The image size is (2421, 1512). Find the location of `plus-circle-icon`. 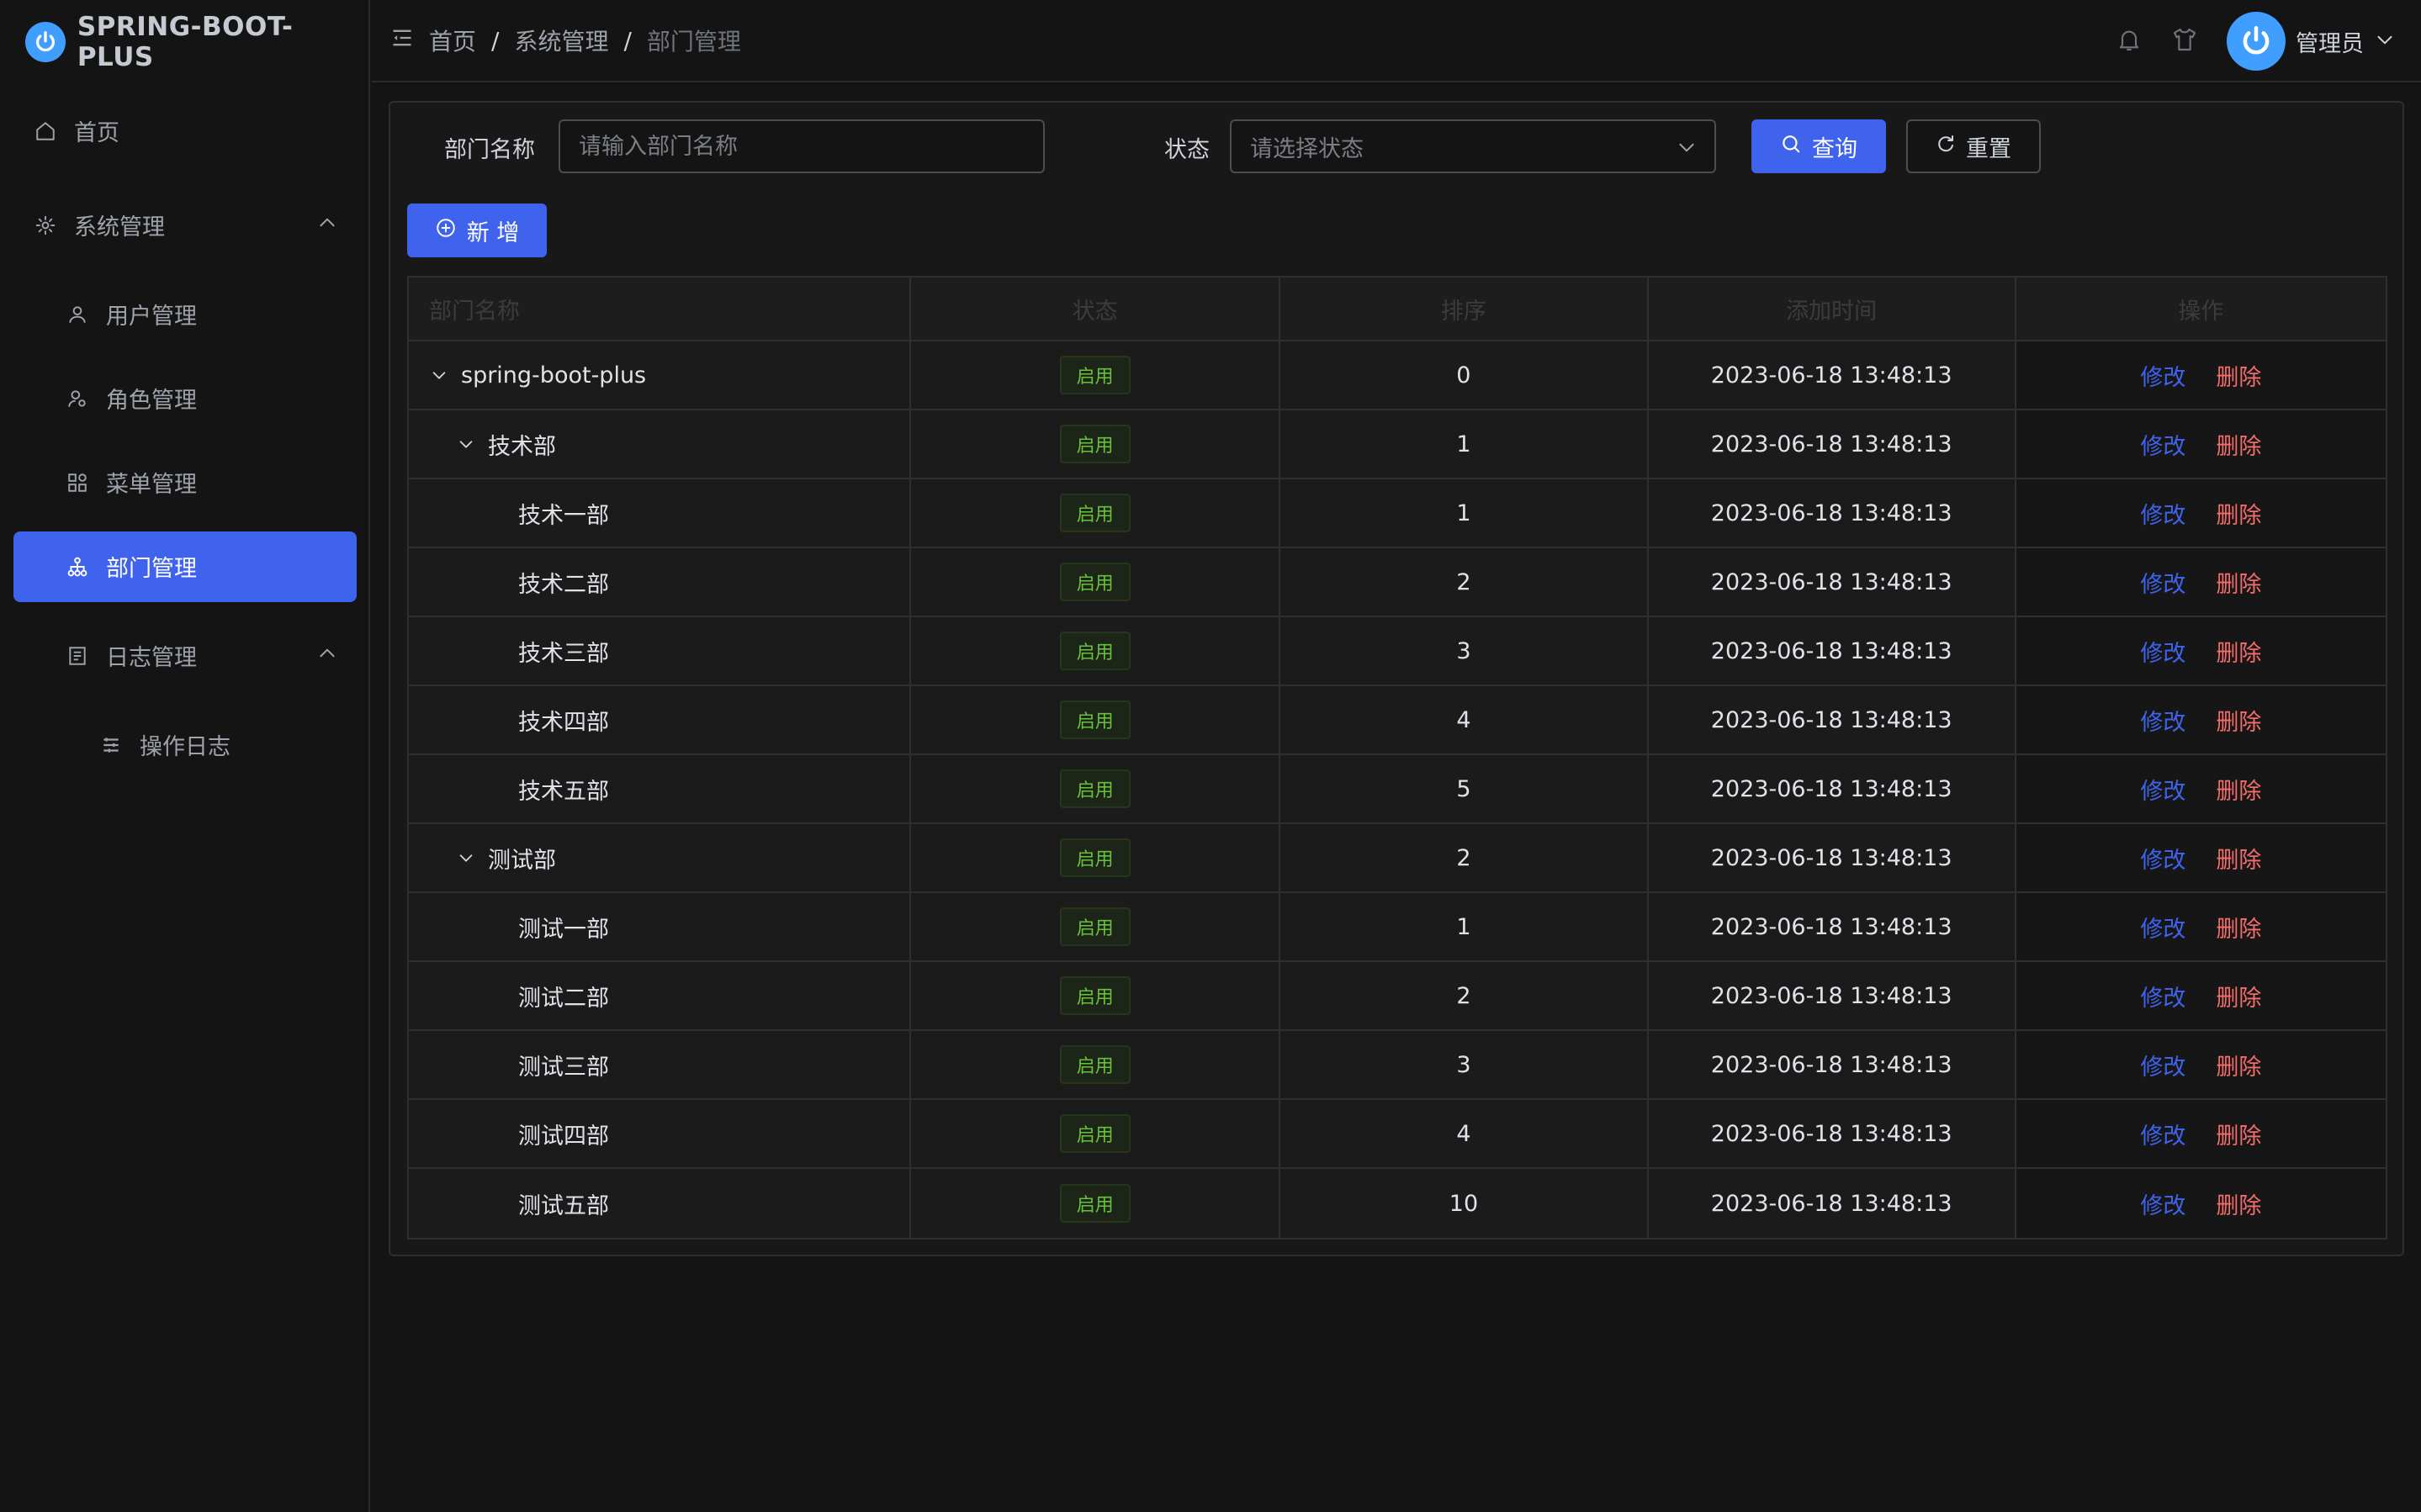

plus-circle-icon is located at coordinates (446, 231).